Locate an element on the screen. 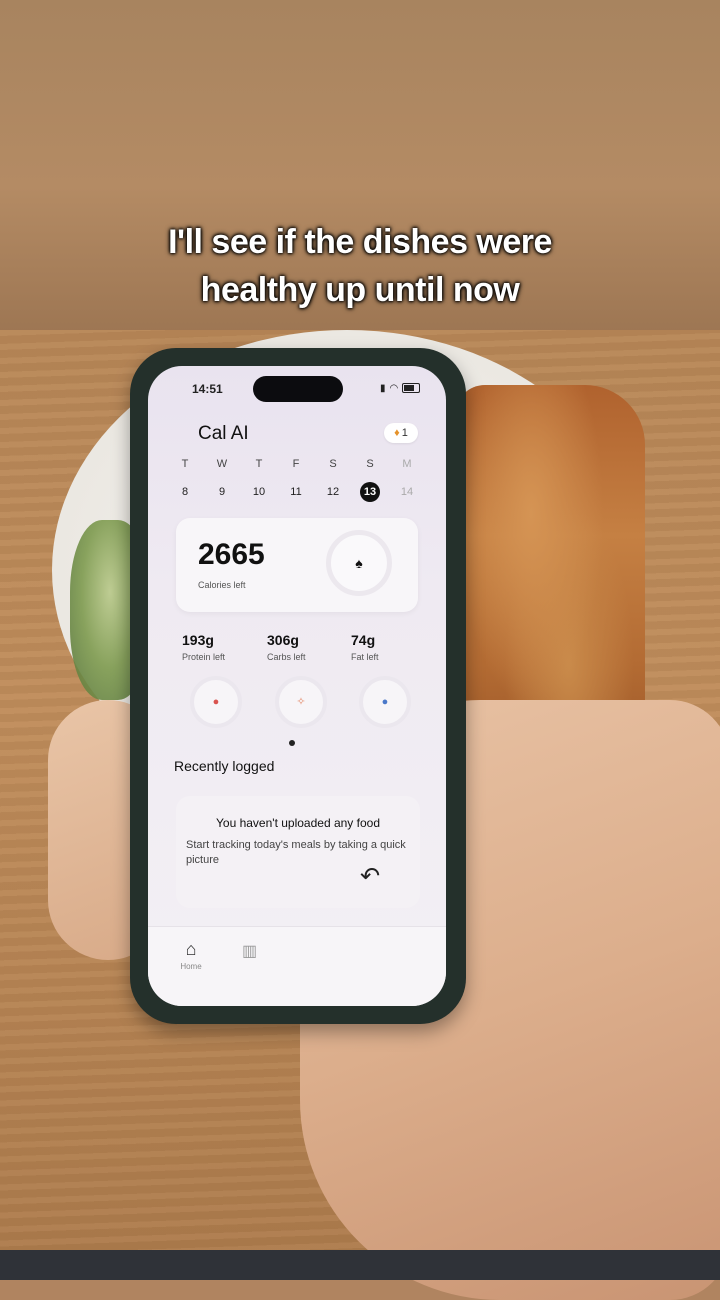 The height and width of the screenshot is (1300, 720). wheat-icon: ✧ is located at coordinates (301, 702).